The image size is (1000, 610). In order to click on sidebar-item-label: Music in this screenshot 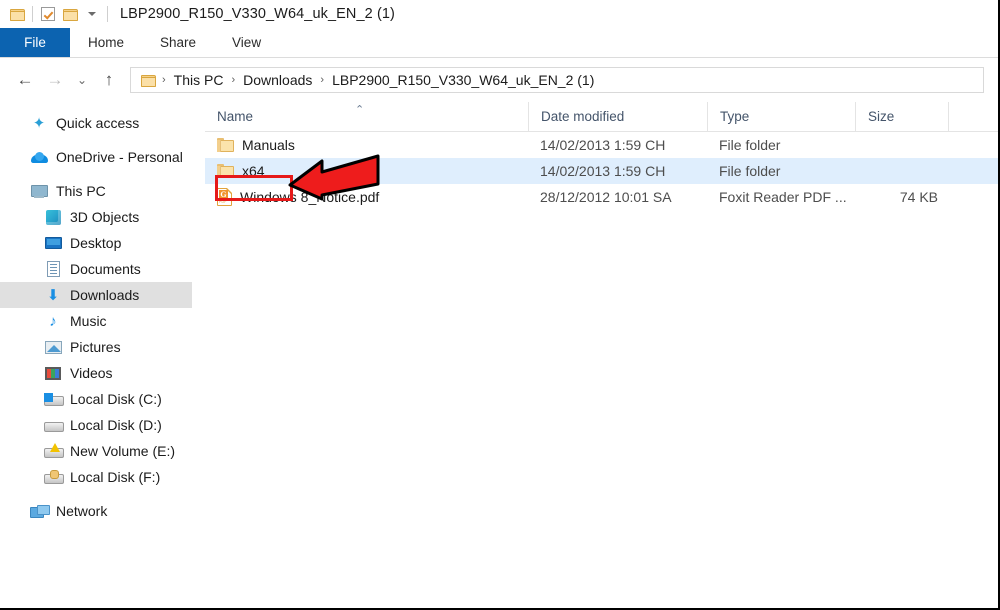, I will do `click(88, 321)`.